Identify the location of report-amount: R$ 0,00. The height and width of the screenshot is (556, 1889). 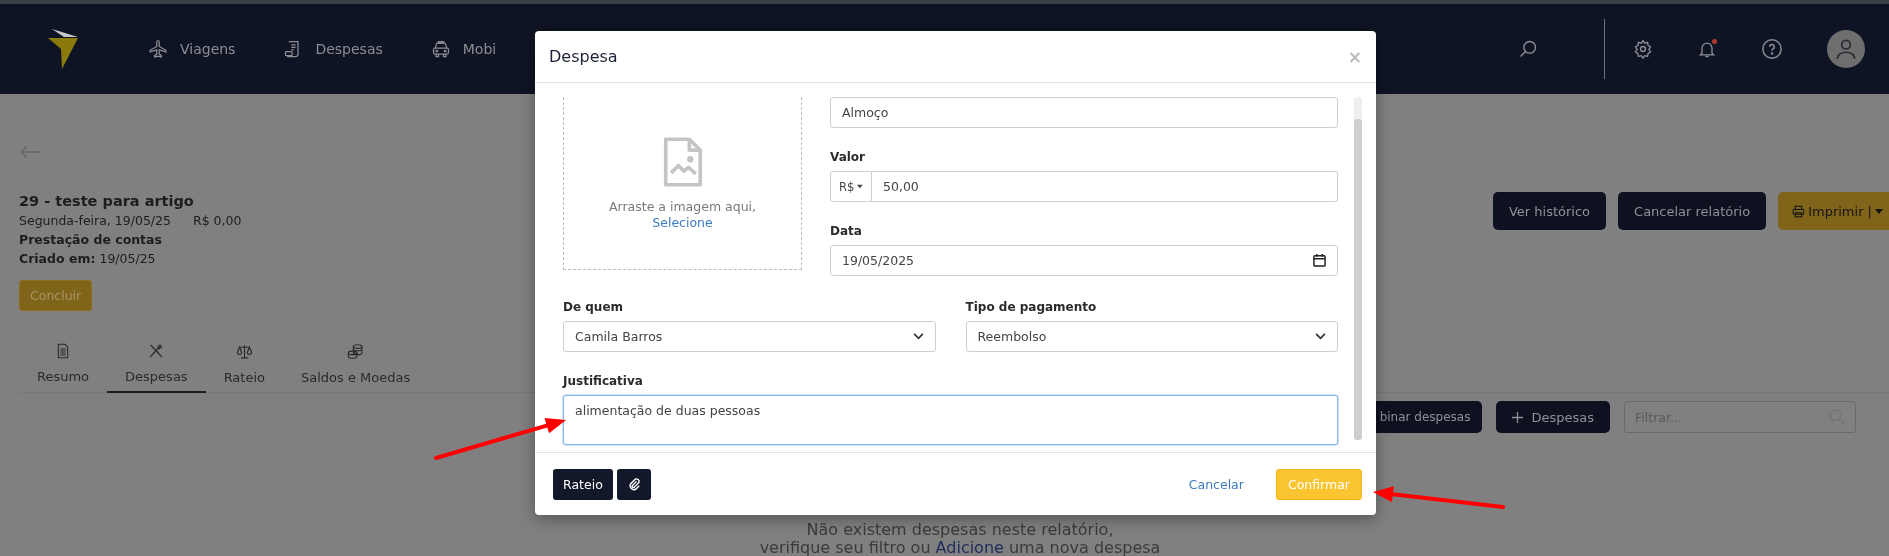
(217, 221).